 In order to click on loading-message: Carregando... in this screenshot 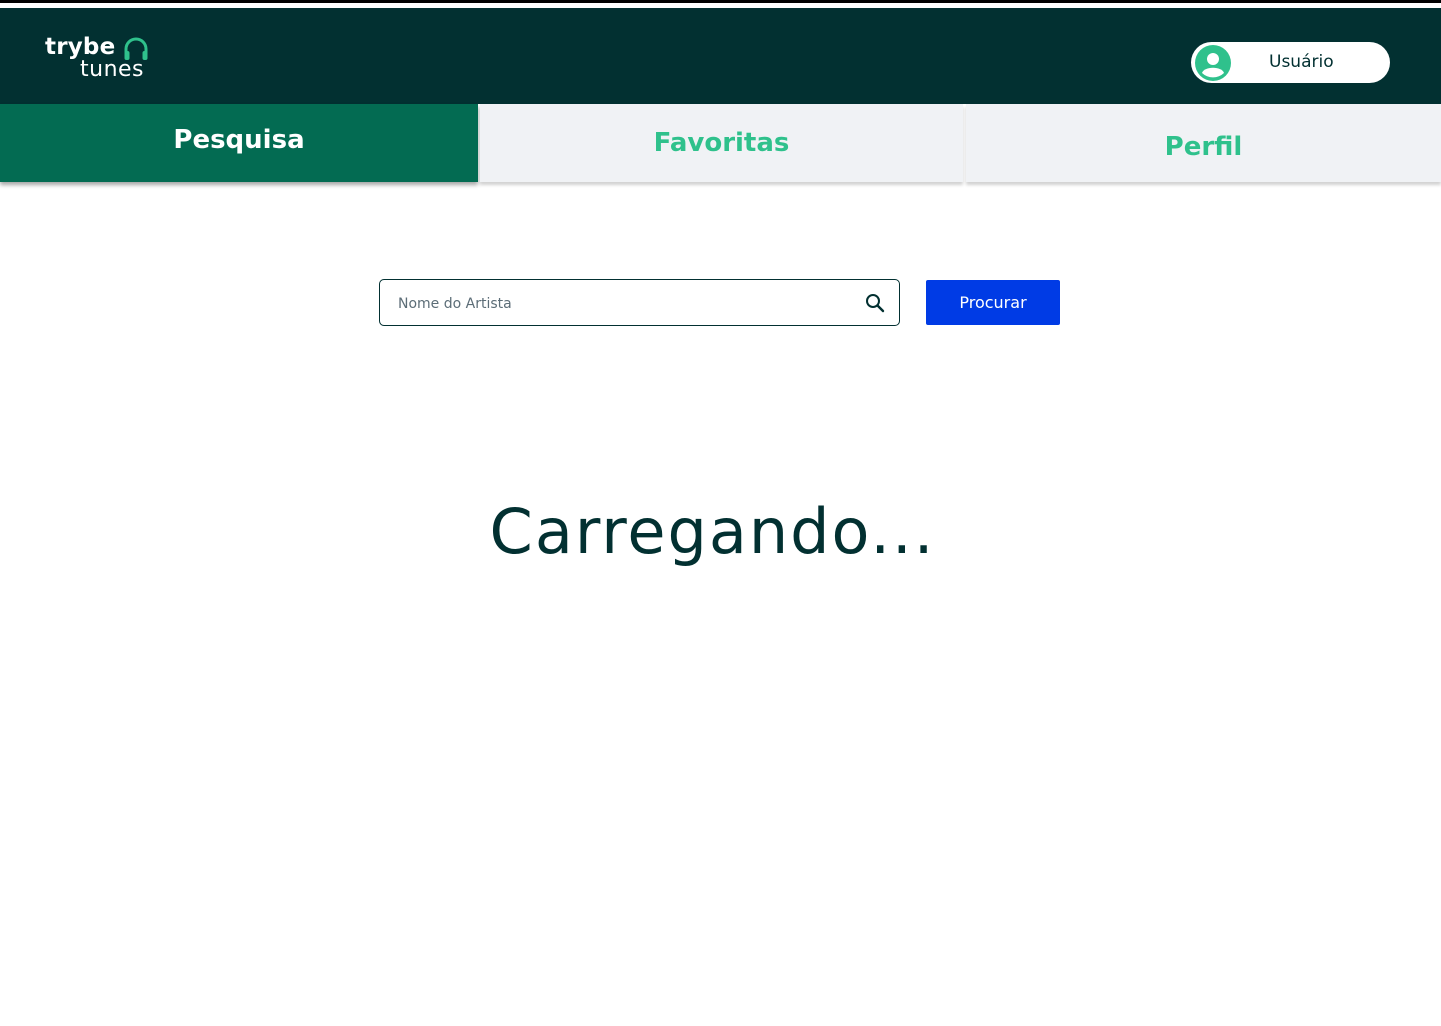, I will do `click(720, 531)`.